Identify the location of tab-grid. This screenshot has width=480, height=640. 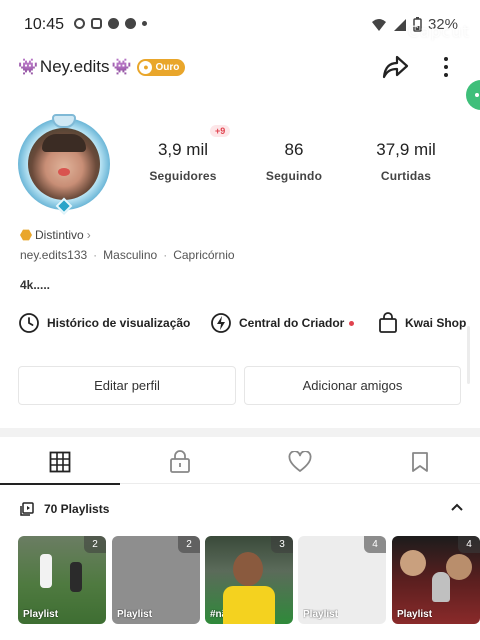
(60, 462).